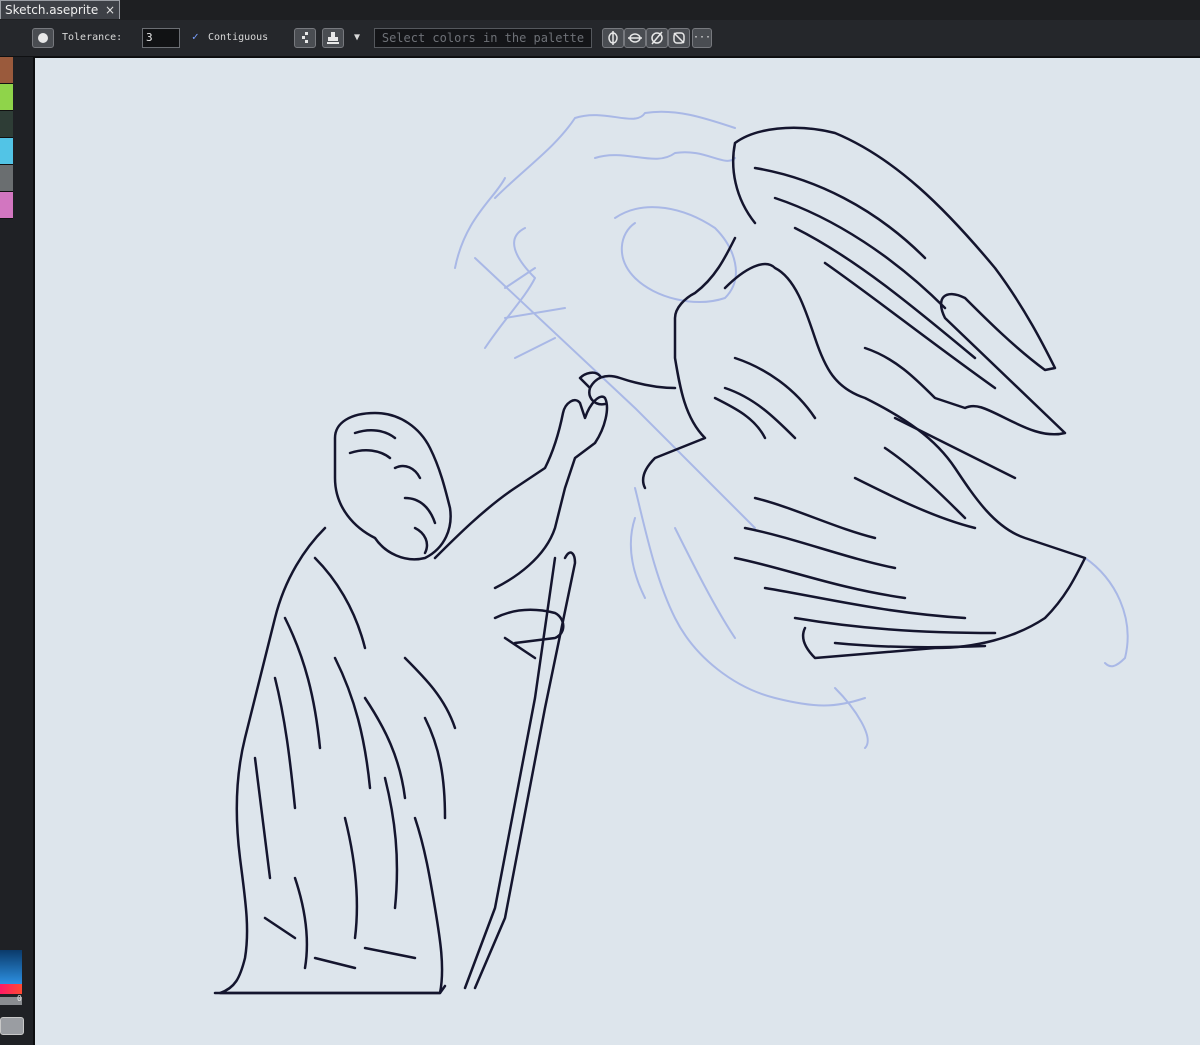  Describe the element at coordinates (161, 38) in the screenshot. I see `tolerance-input: 3` at that location.